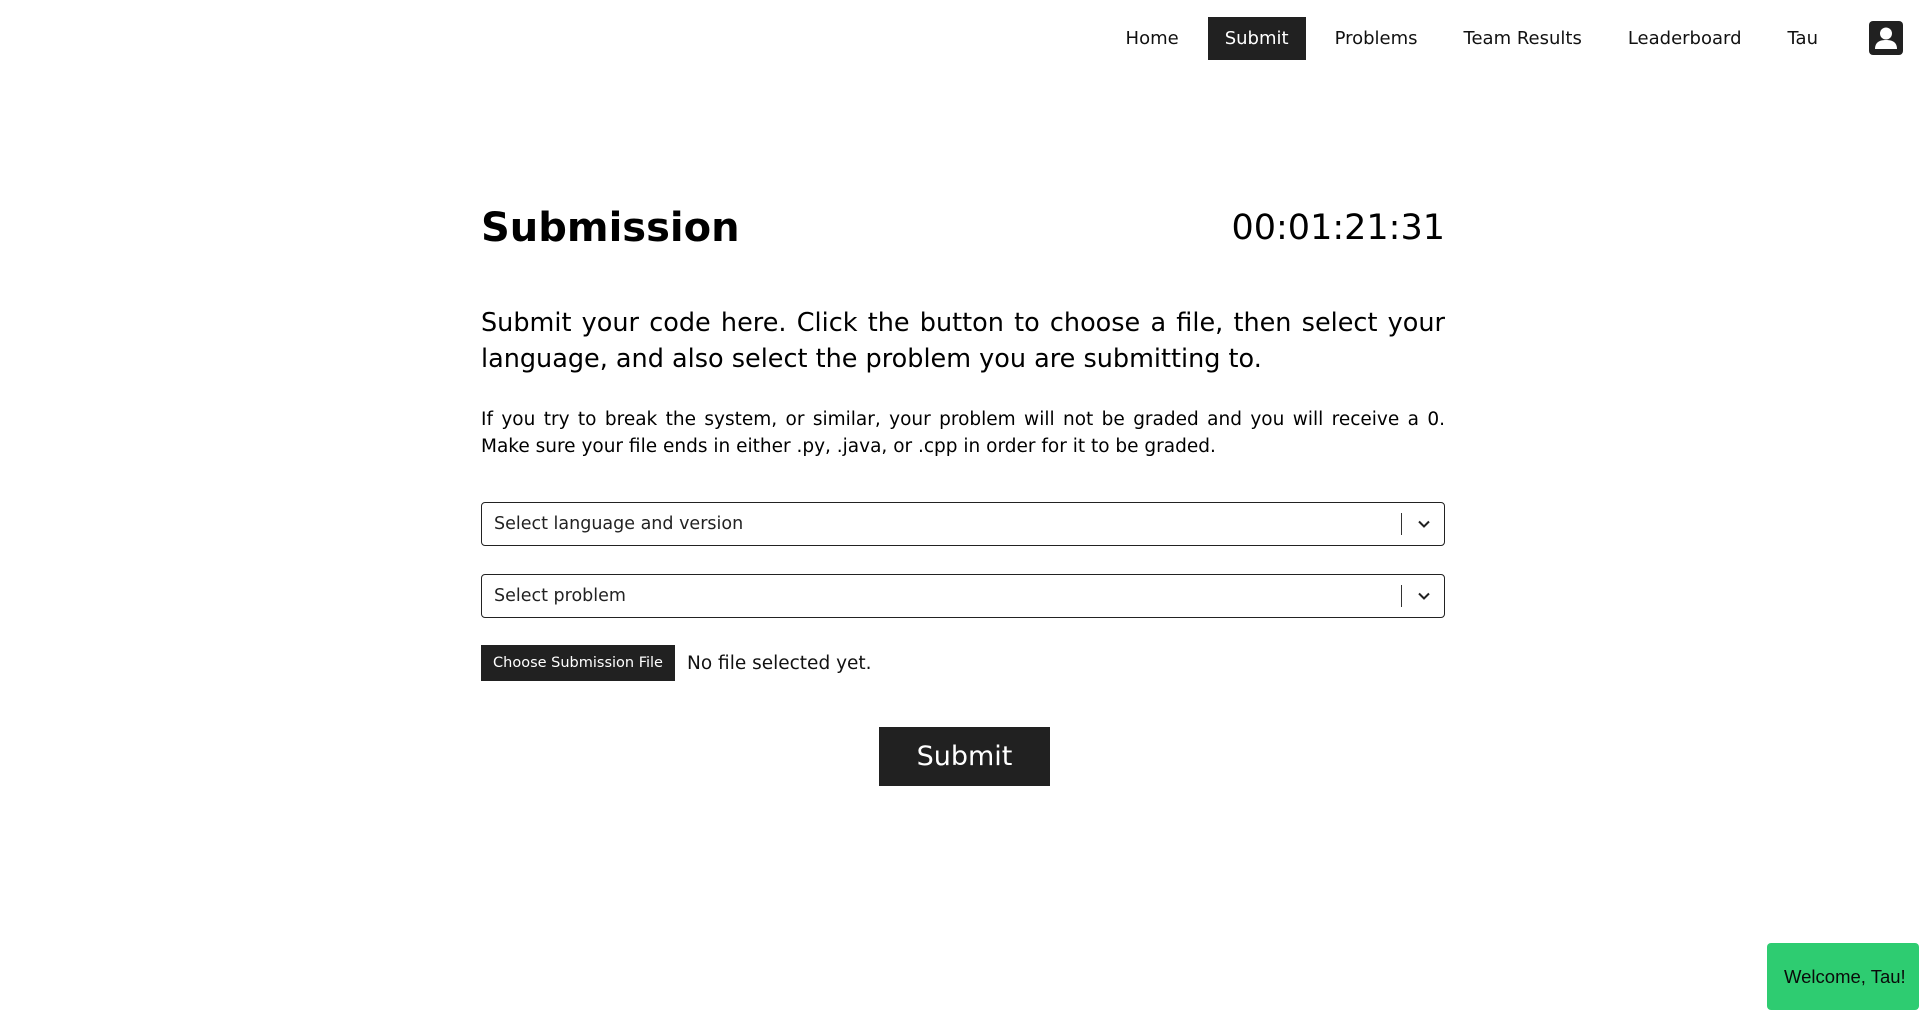  I want to click on nav-item-leaderboard: Leaderboard, so click(1685, 38).